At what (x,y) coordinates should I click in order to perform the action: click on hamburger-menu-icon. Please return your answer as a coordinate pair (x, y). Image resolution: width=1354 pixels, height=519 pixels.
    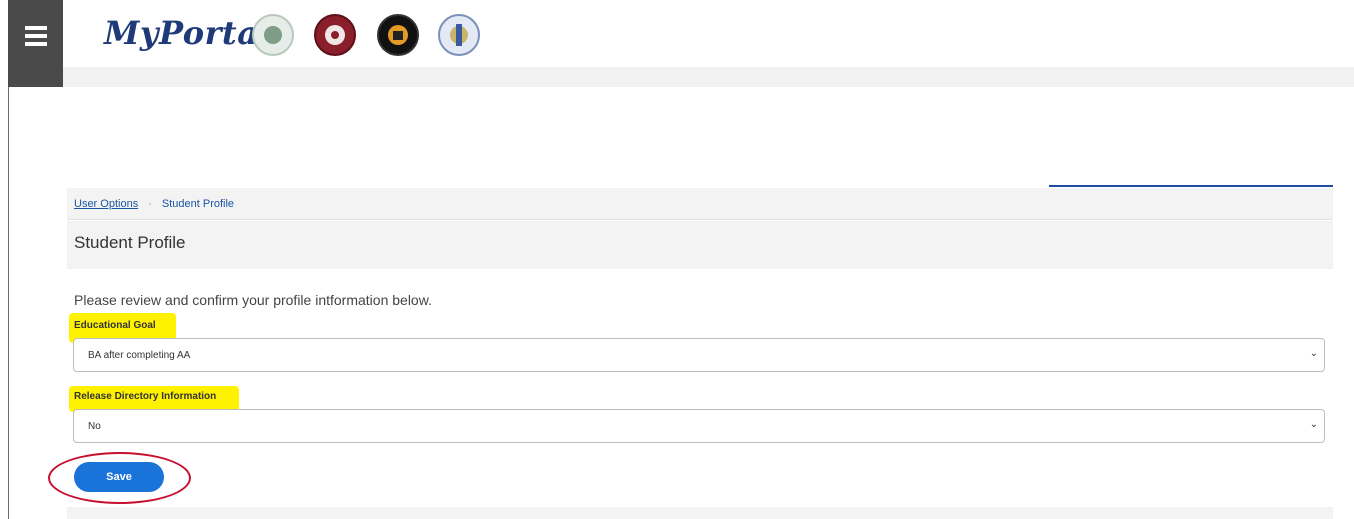
    Looking at the image, I should click on (35, 38).